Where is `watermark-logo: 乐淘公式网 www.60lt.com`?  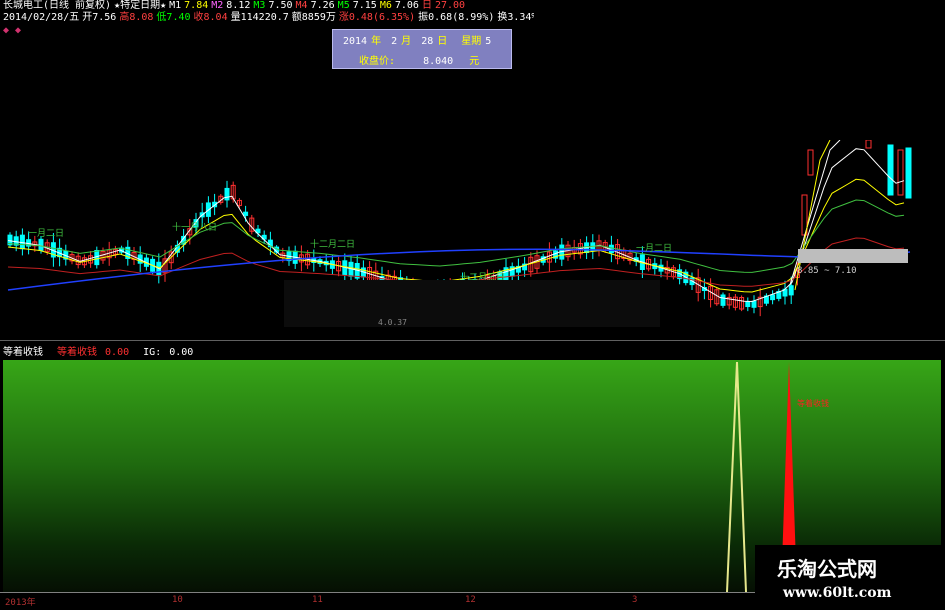
watermark-logo: 乐淘公式网 www.60lt.com is located at coordinates (850, 577).